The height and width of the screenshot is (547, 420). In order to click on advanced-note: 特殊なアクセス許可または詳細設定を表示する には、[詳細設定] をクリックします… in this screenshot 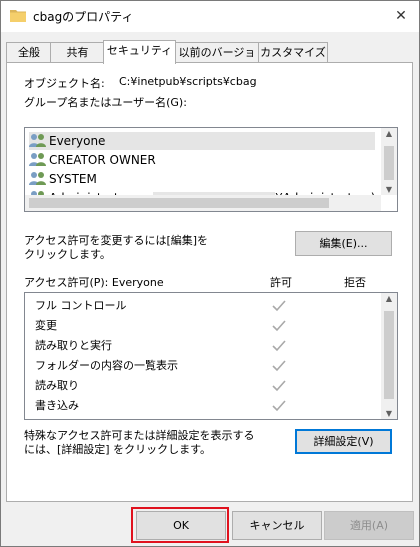, I will do `click(139, 442)`.